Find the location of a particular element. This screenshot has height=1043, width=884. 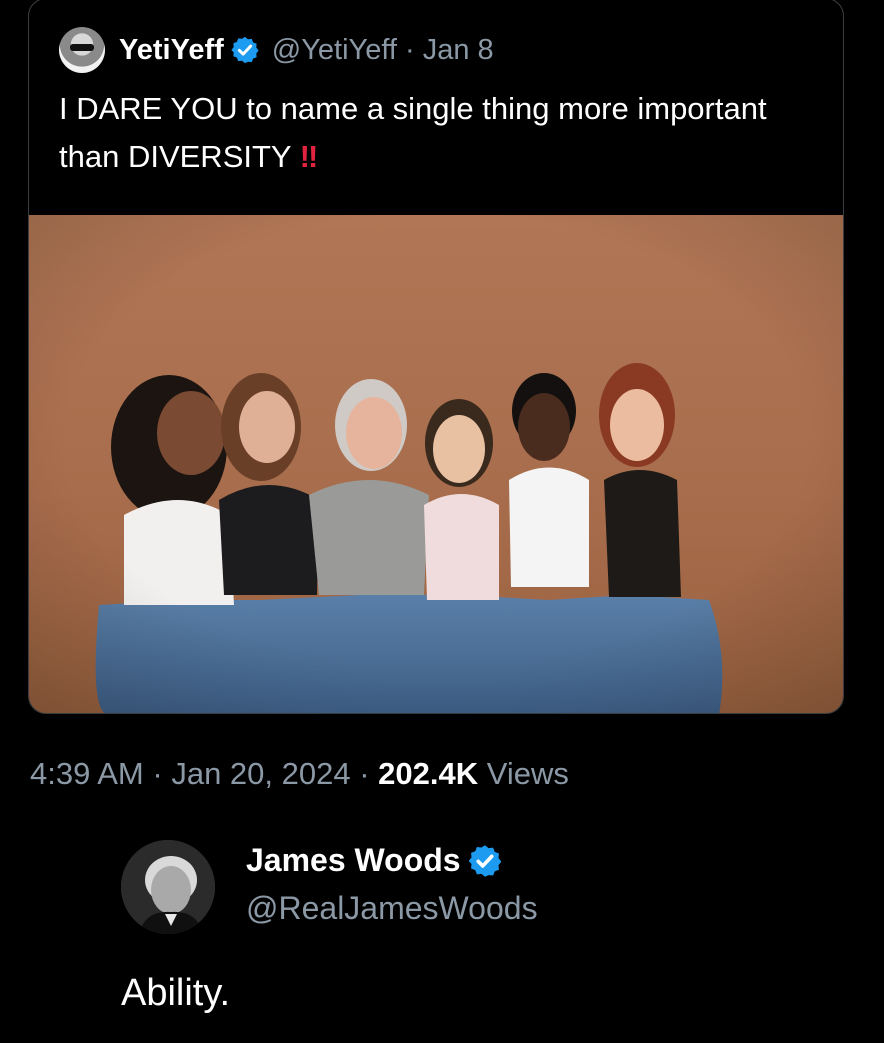

quoted-date: Jan 8 is located at coordinates (458, 50).